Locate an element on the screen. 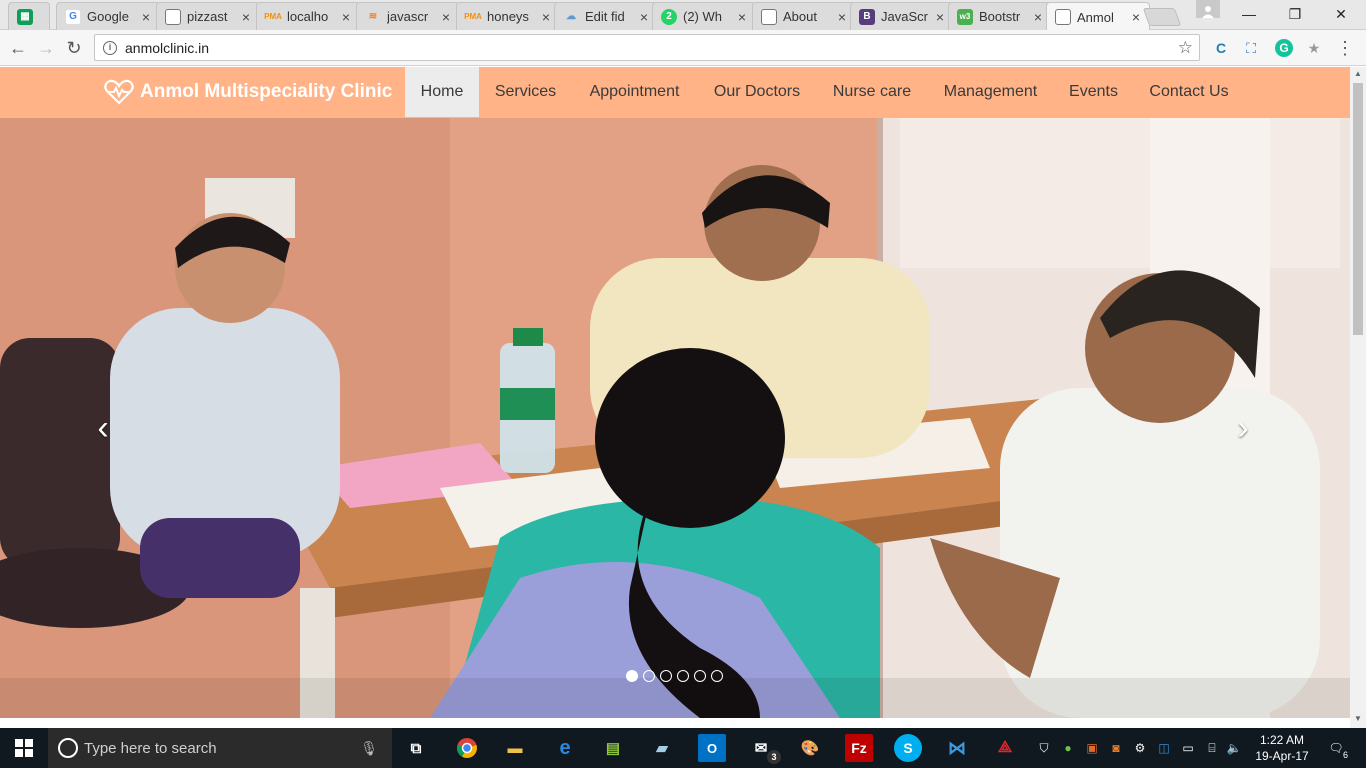 This screenshot has width=1366, height=768. forward-button: → is located at coordinates (46, 48).